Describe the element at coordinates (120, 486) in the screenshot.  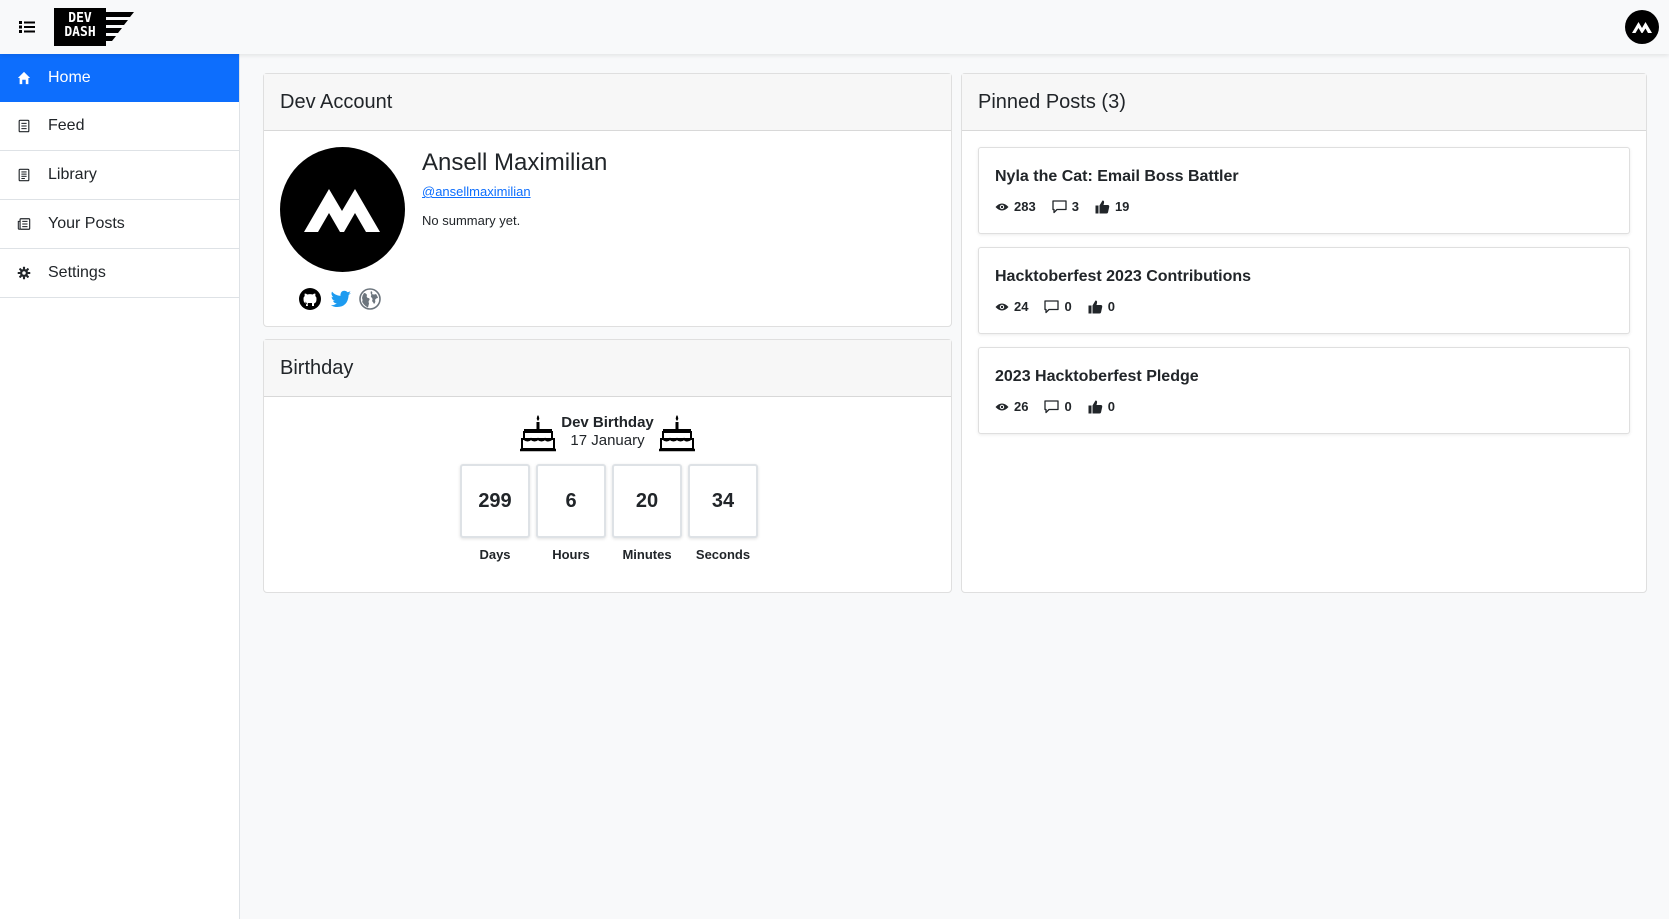
I see `sidebar: Home Feed Library Your Posts Settings` at that location.